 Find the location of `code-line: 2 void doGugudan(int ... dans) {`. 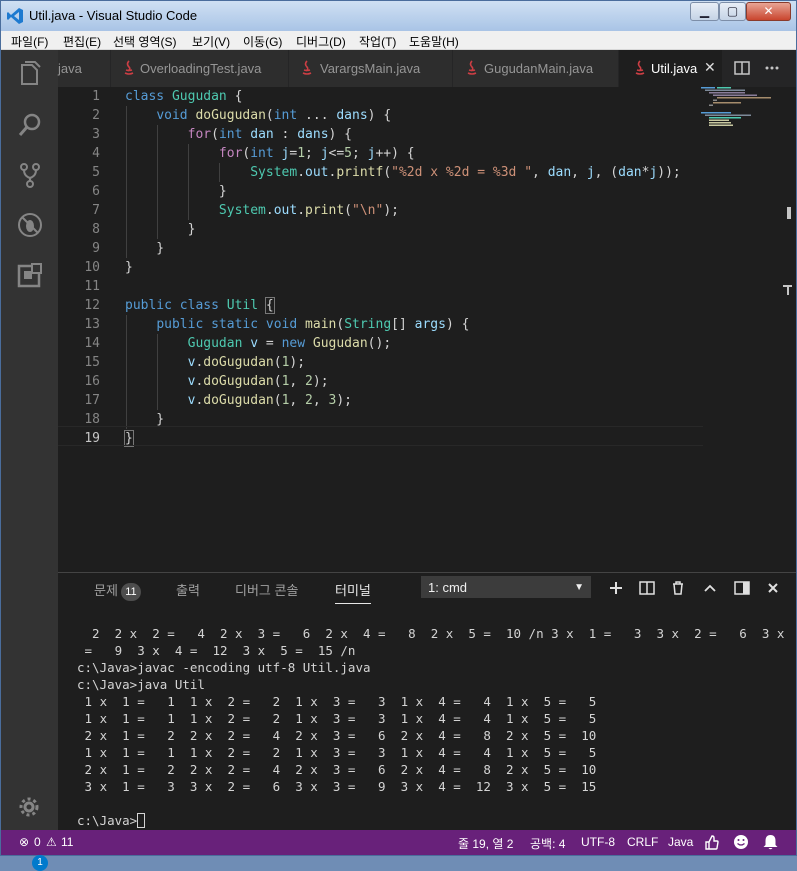

code-line: 2 void doGugudan(int ... dans) { is located at coordinates (242, 115).